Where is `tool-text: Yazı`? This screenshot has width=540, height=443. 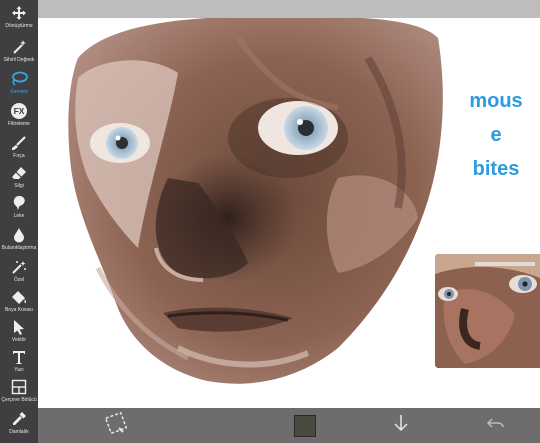
tool-text: Yazı is located at coordinates (19, 360).